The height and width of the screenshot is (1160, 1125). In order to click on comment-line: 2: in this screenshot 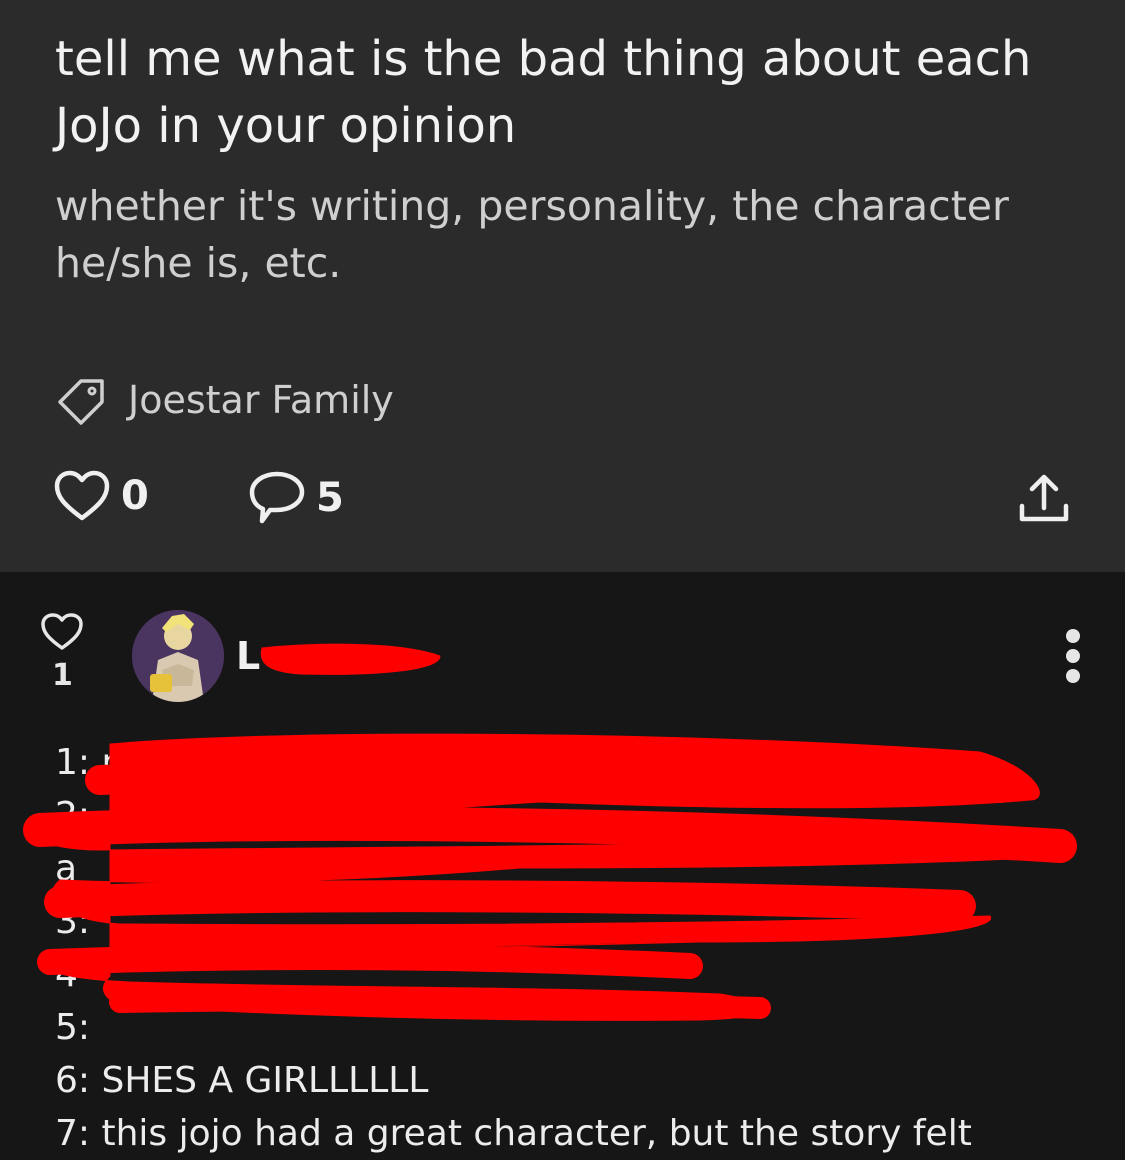, I will do `click(73, 815)`.